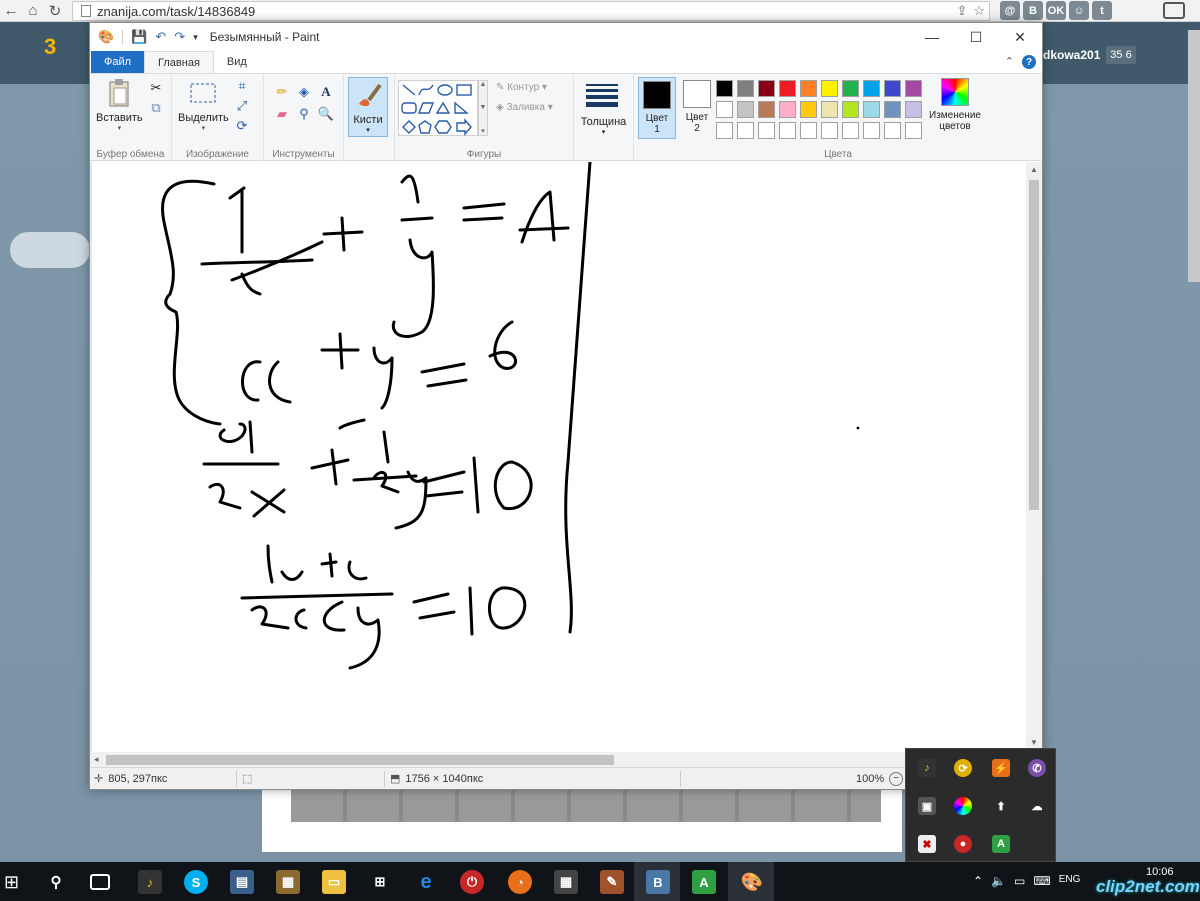  I want to click on crop-icon: ⌗, so click(242, 86).